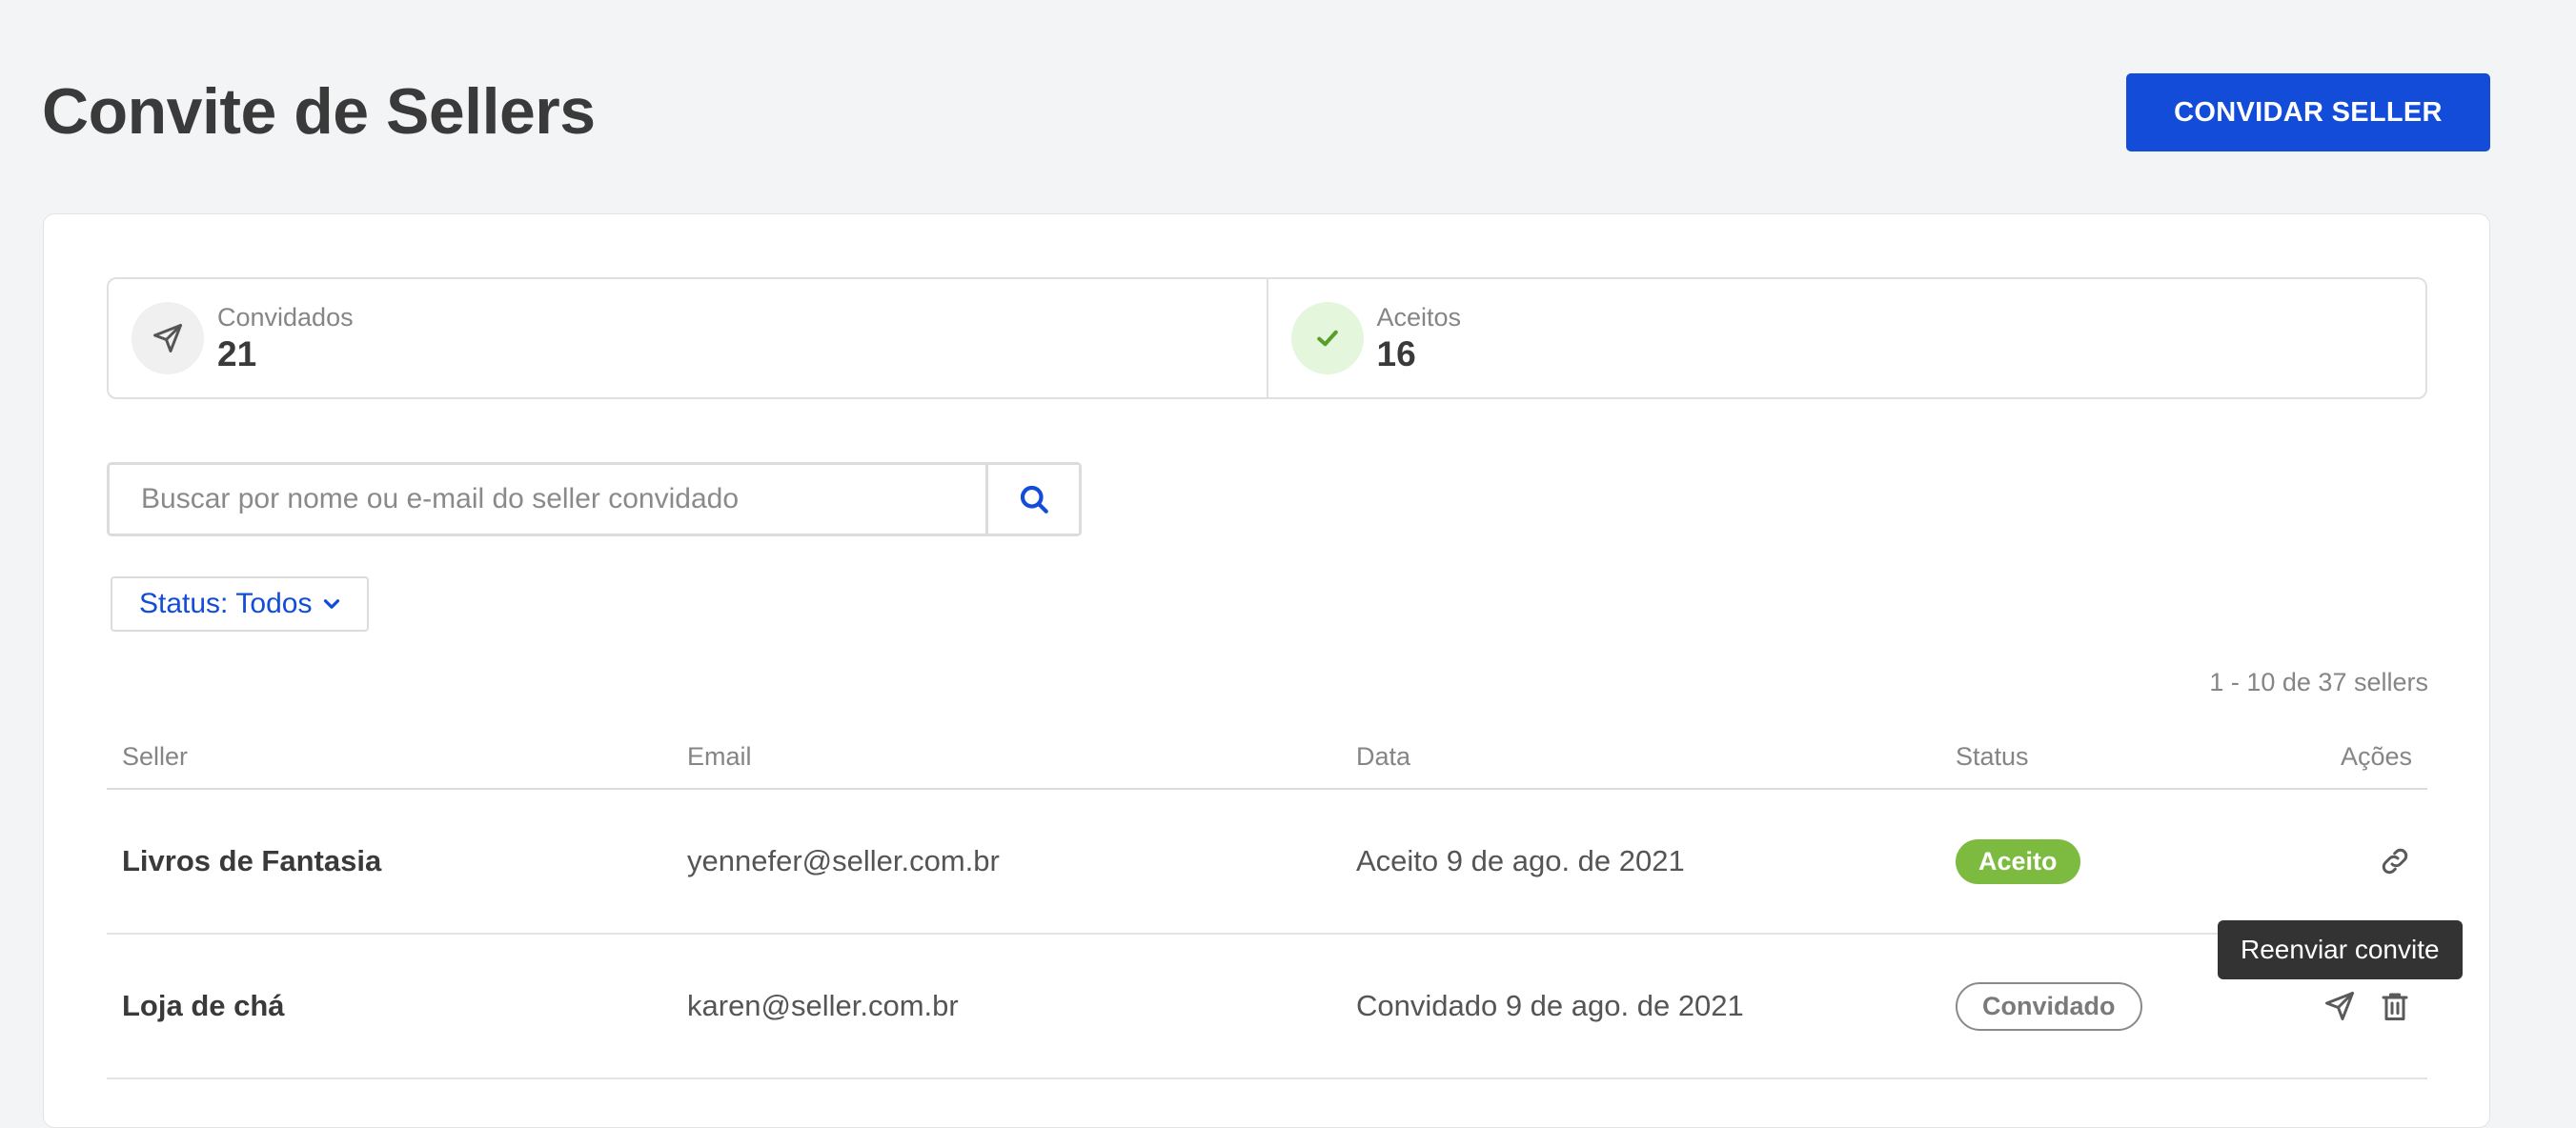  I want to click on column-header-status: Status, so click(1993, 756).